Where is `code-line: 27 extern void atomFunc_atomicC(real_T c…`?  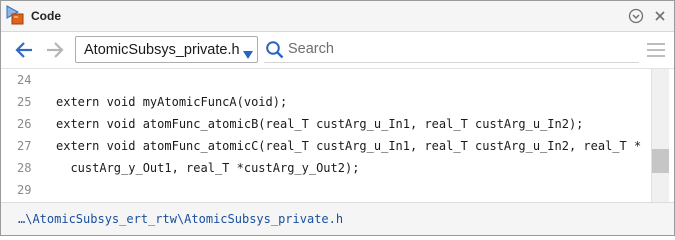
code-line: 27 extern void atomFunc_atomicC(real_T c… is located at coordinates (326, 146).